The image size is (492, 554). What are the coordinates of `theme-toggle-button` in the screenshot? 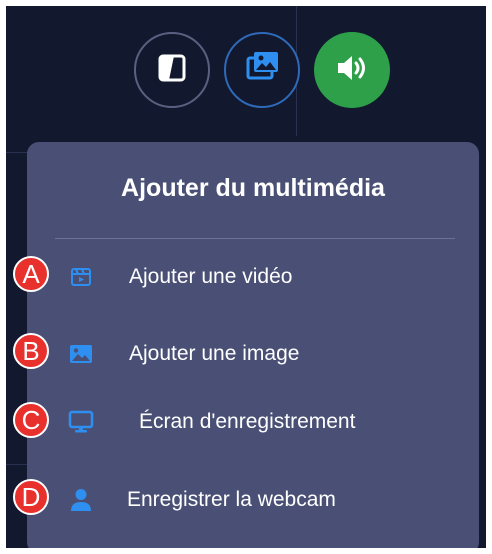 It's located at (172, 70).